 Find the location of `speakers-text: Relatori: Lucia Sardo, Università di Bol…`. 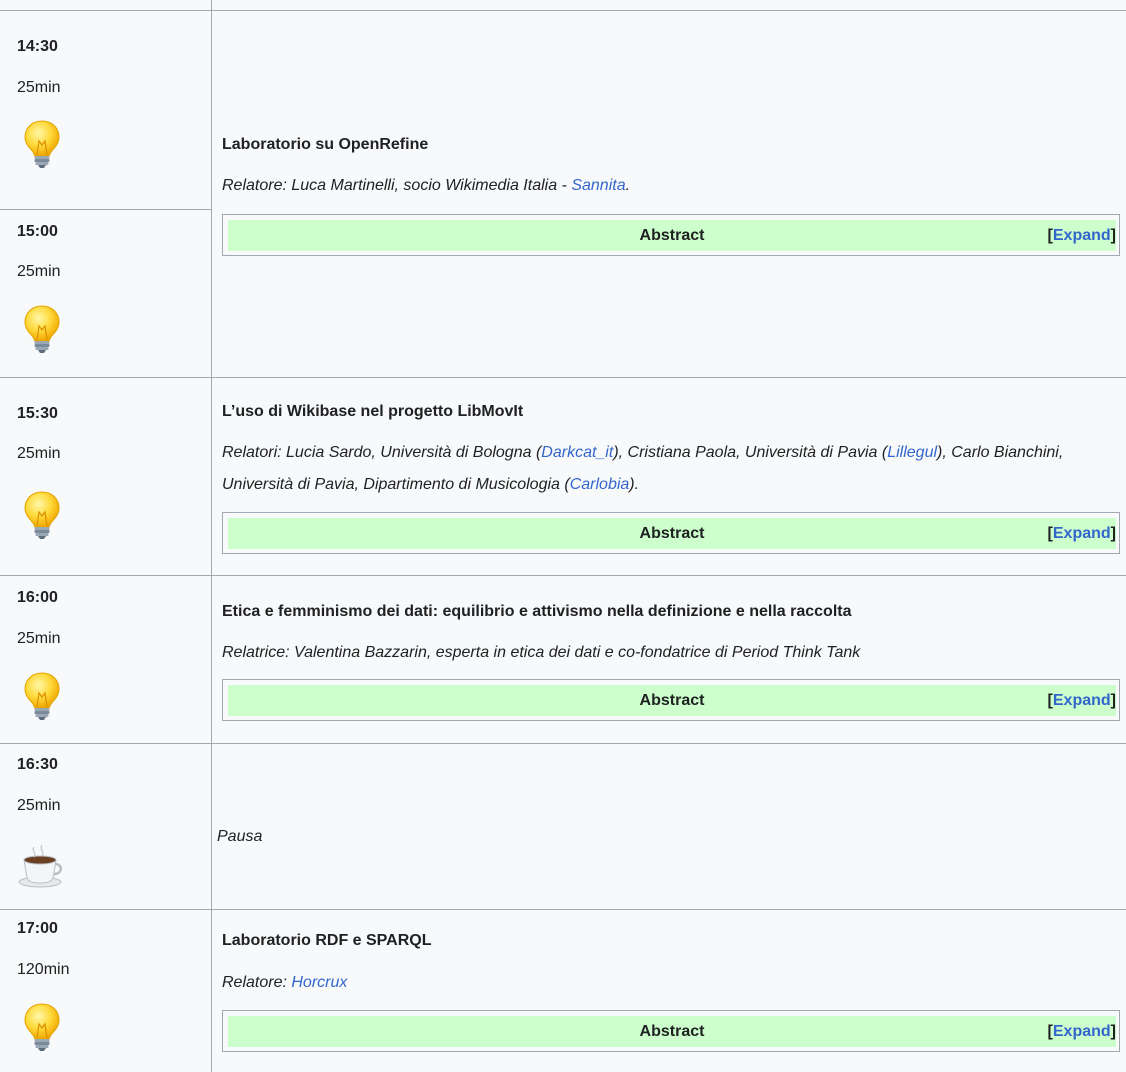

speakers-text: Relatori: Lucia Sardo, Università di Bol… is located at coordinates (382, 452).